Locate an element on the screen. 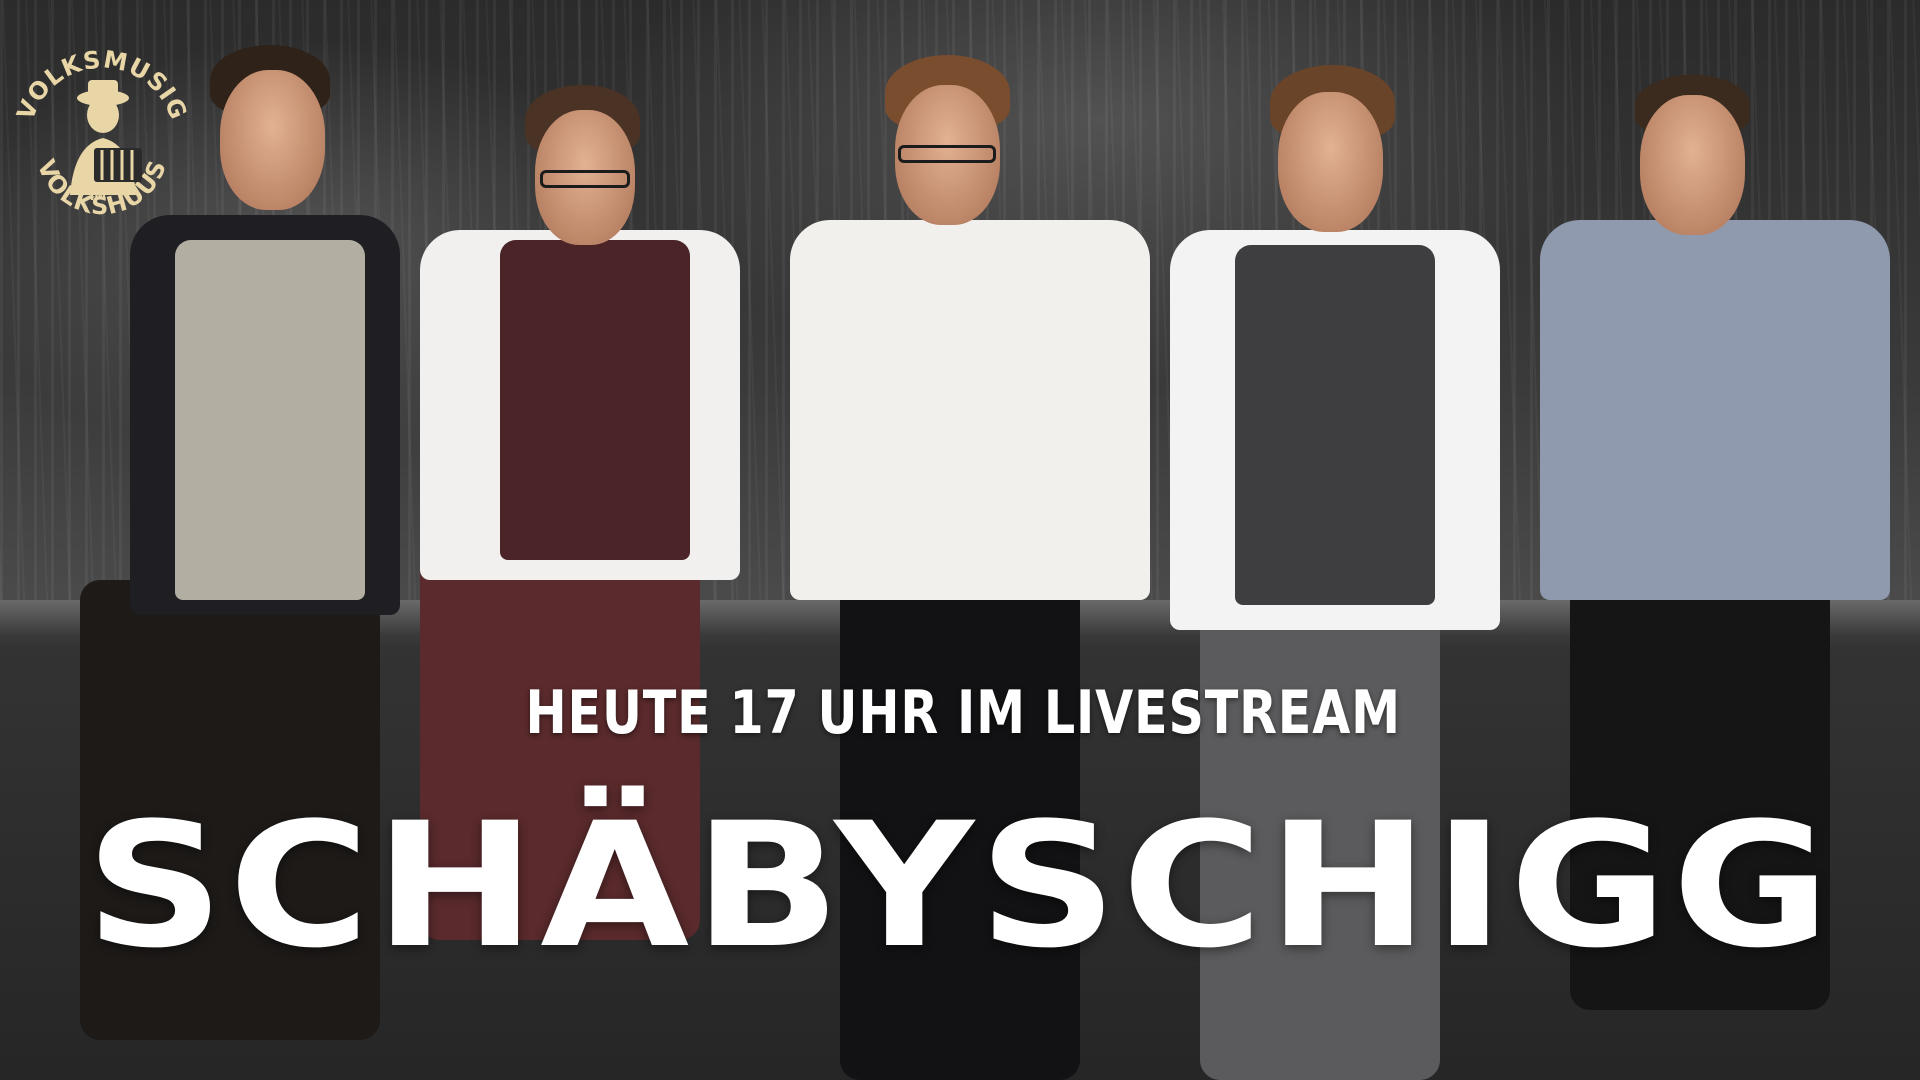  volksmusig-logo: VOLKSMUSIG VOLKSHUUS IM is located at coordinates (101, 135).